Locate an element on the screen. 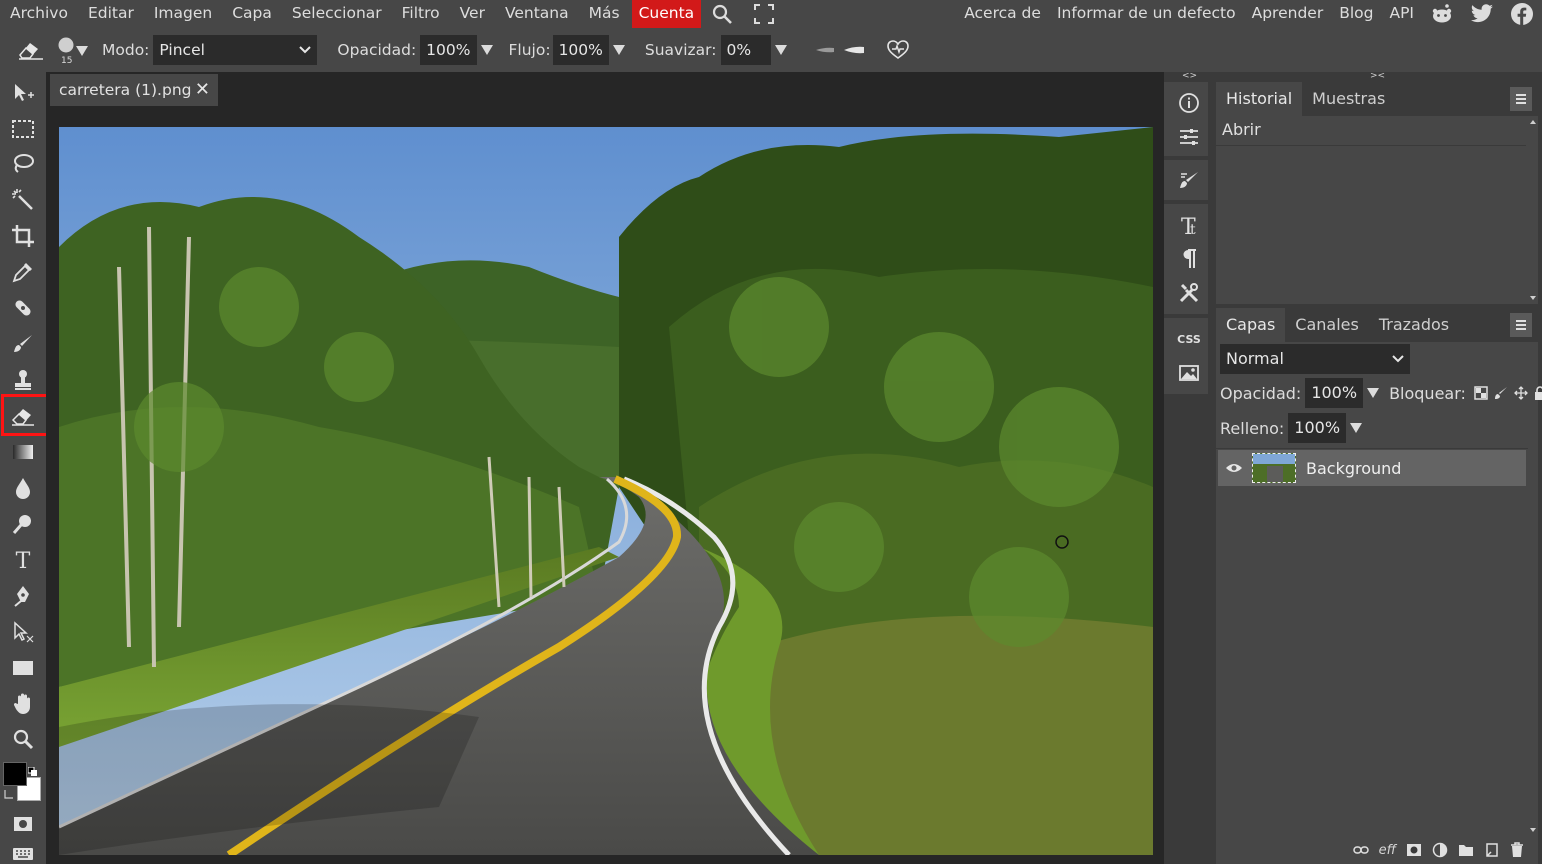 Image resolution: width=1542 pixels, height=864 pixels. fullscreen-icon is located at coordinates (764, 14).